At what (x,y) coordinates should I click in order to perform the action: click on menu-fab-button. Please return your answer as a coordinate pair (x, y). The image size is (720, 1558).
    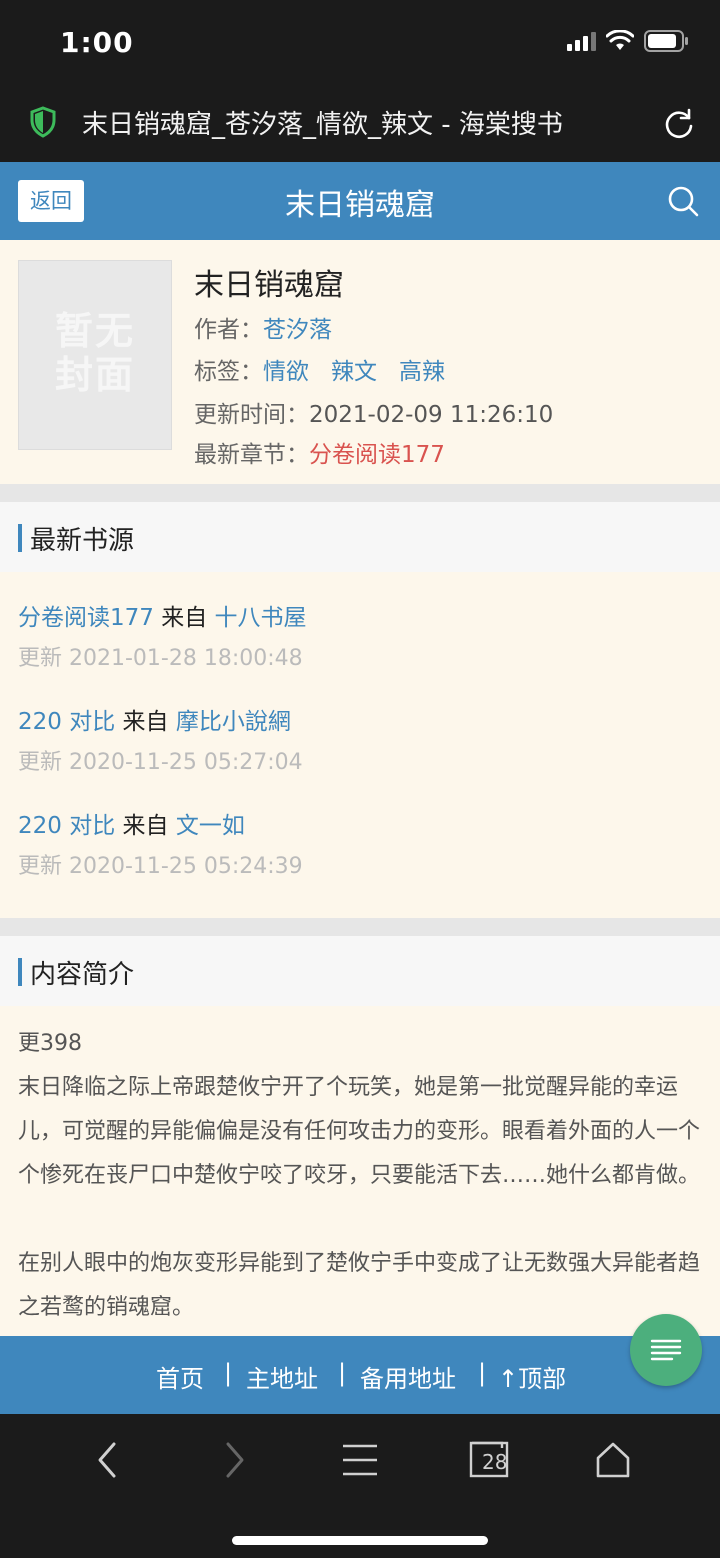
    Looking at the image, I should click on (666, 1350).